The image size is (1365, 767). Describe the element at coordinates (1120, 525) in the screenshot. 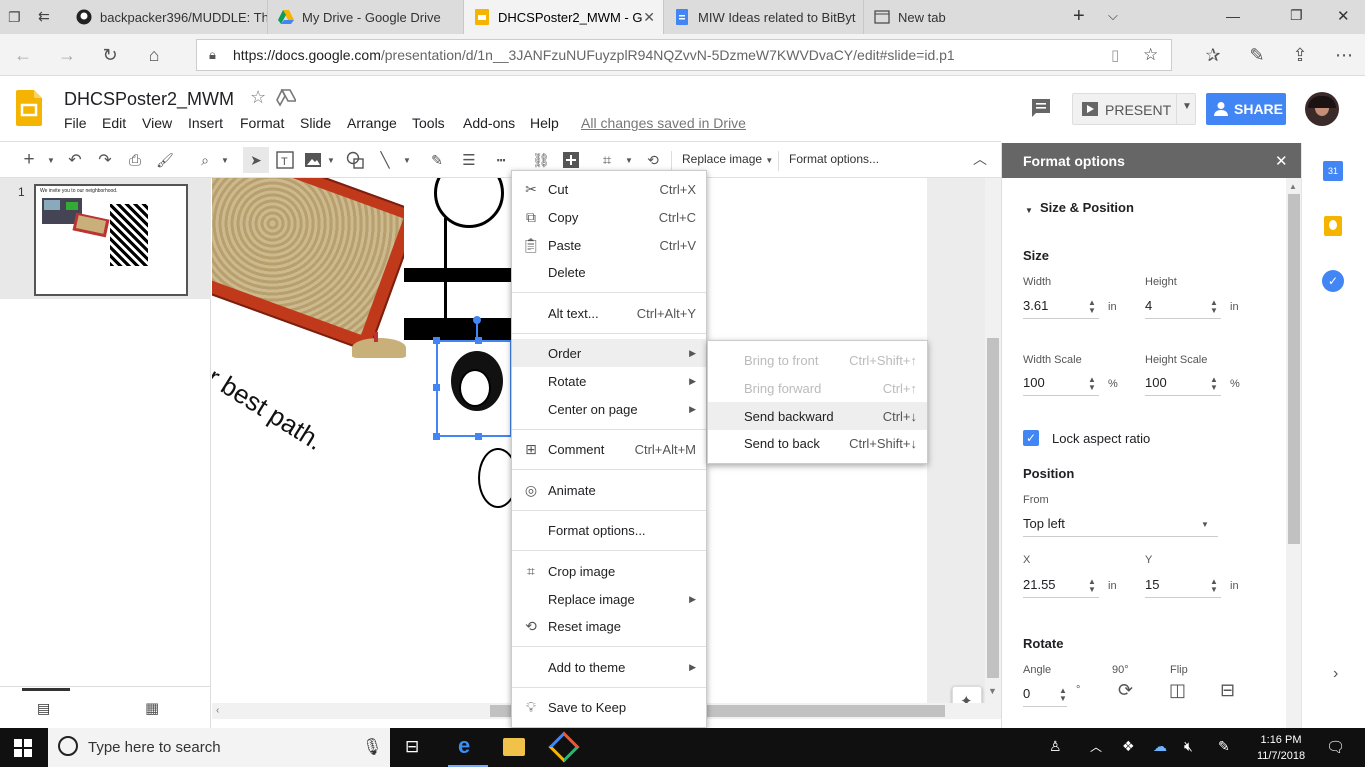

I see `from-select: Top left ▼` at that location.